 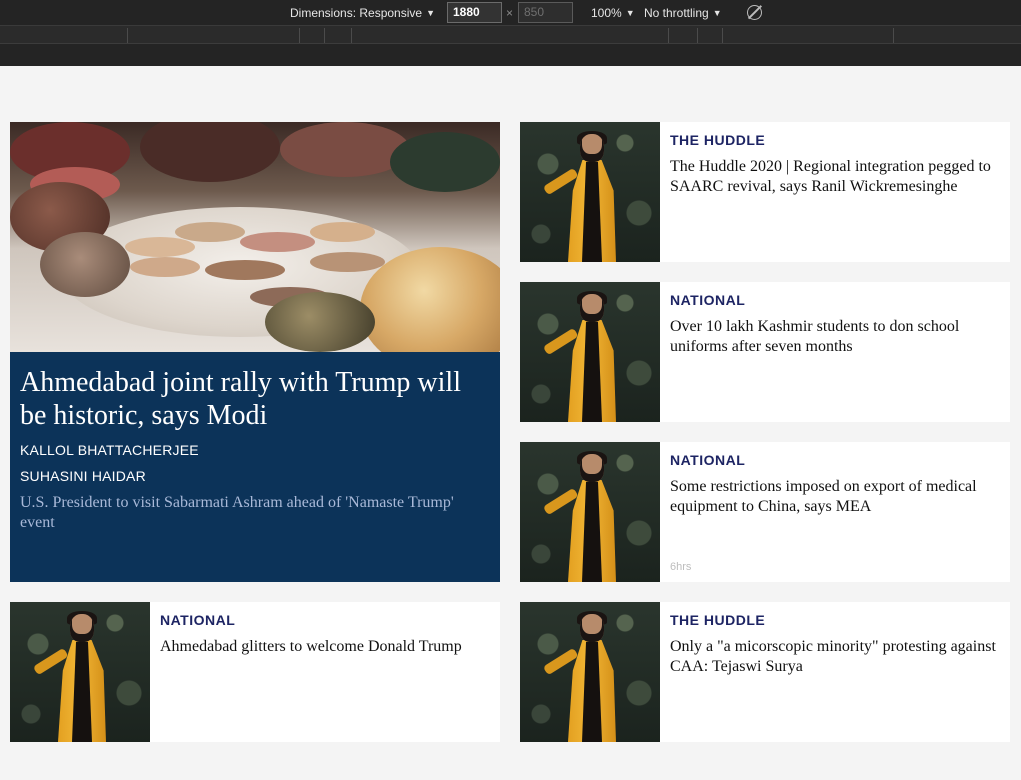 What do you see at coordinates (681, 567) in the screenshot?
I see `story-timestamp: 6hrs` at bounding box center [681, 567].